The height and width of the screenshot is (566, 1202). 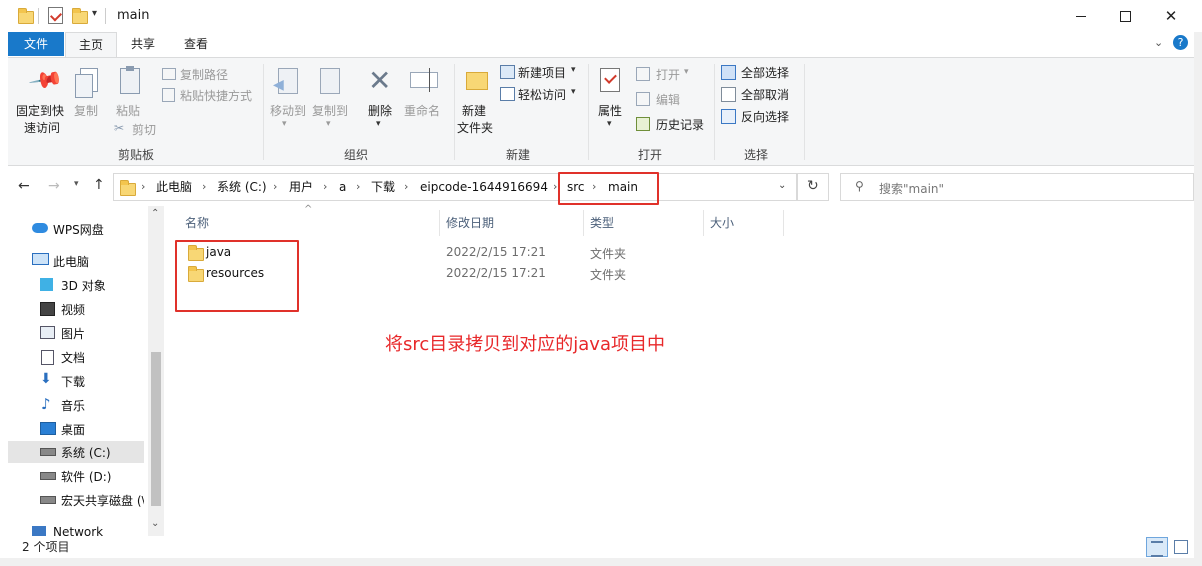 I want to click on nav-item-downloads: ⬇ 下载, so click(x=76, y=381).